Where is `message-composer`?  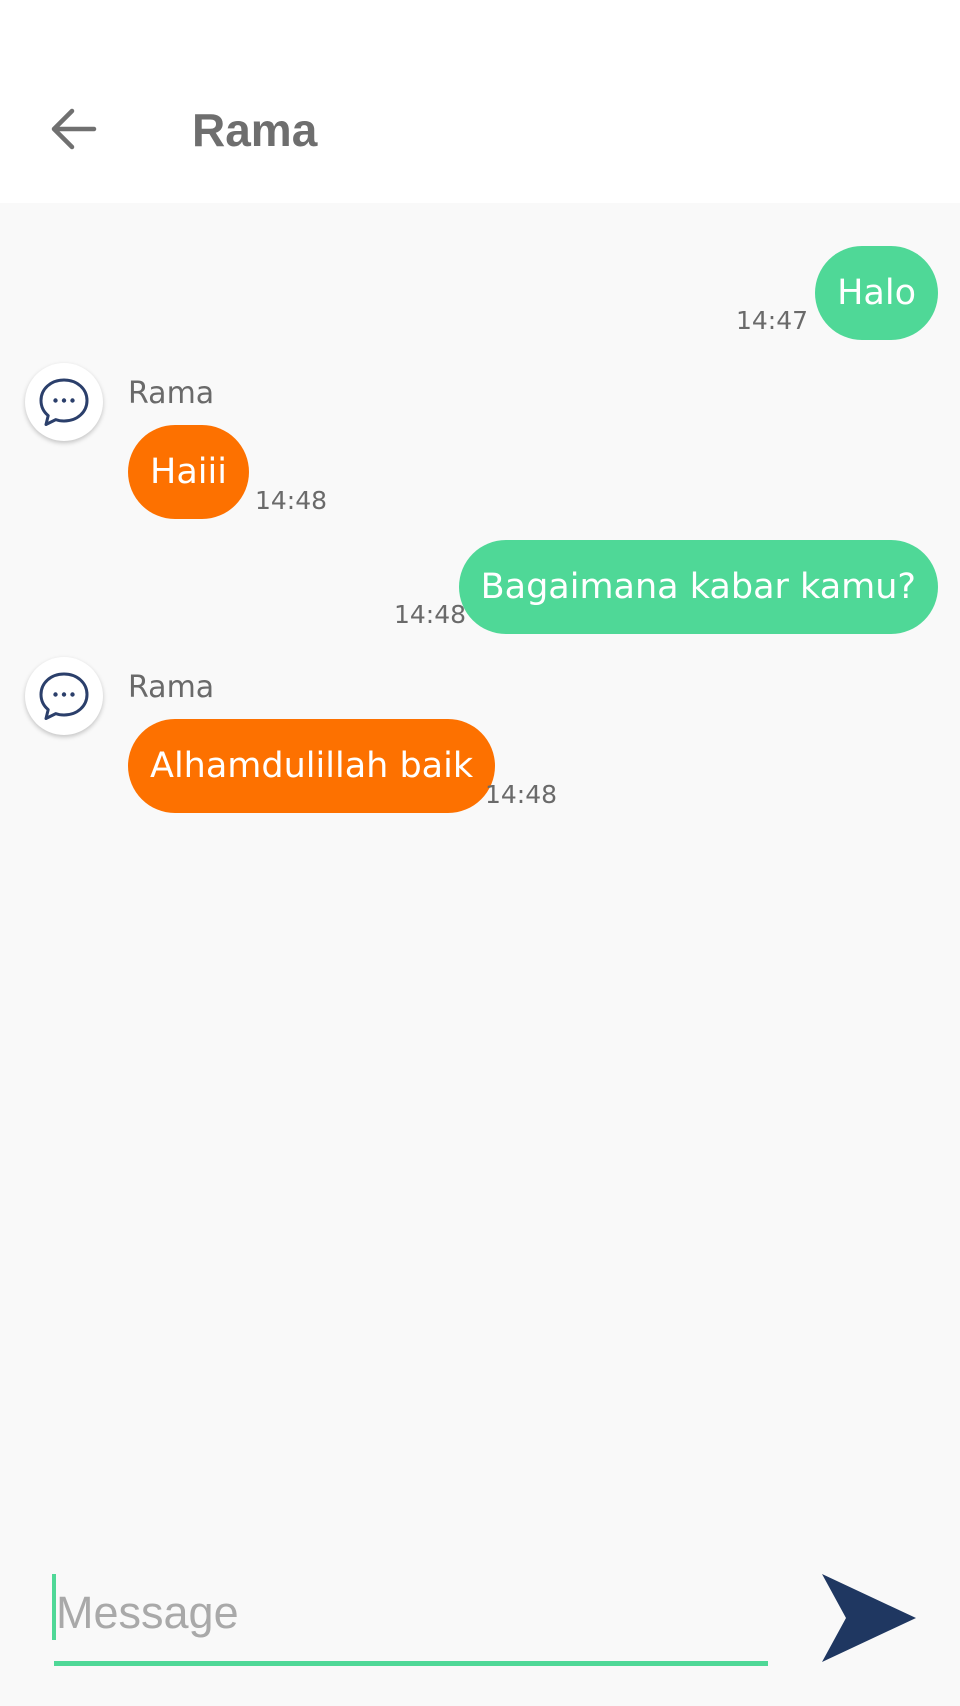 message-composer is located at coordinates (480, 1619).